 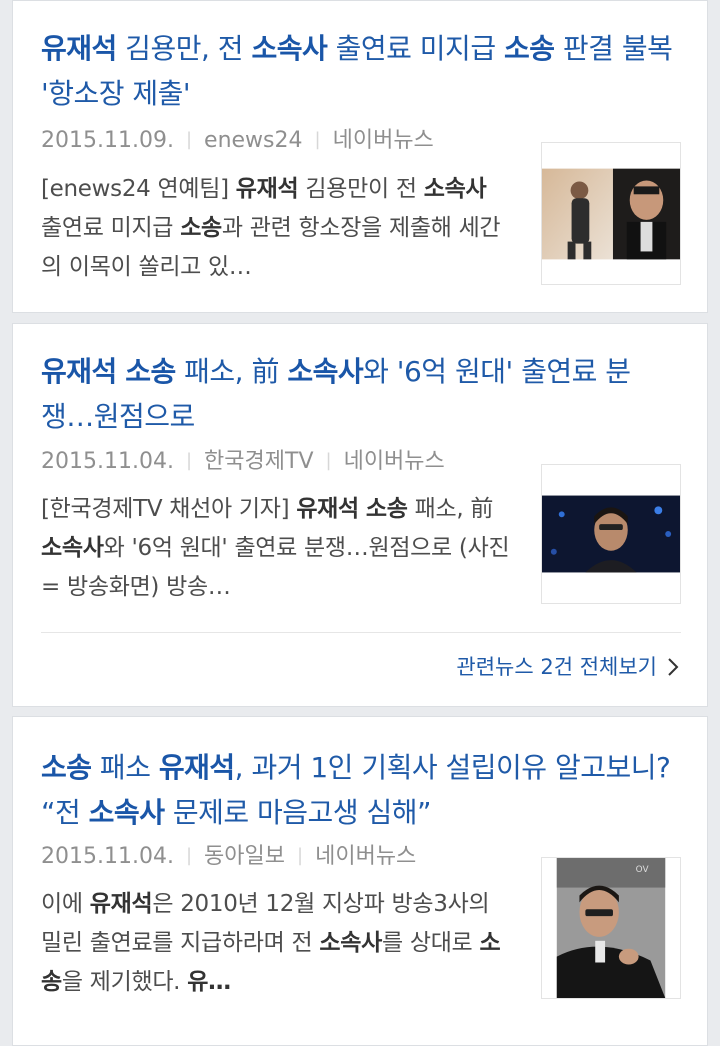 I want to click on text-segment: 문제로 마음고생 심해”, so click(x=298, y=812).